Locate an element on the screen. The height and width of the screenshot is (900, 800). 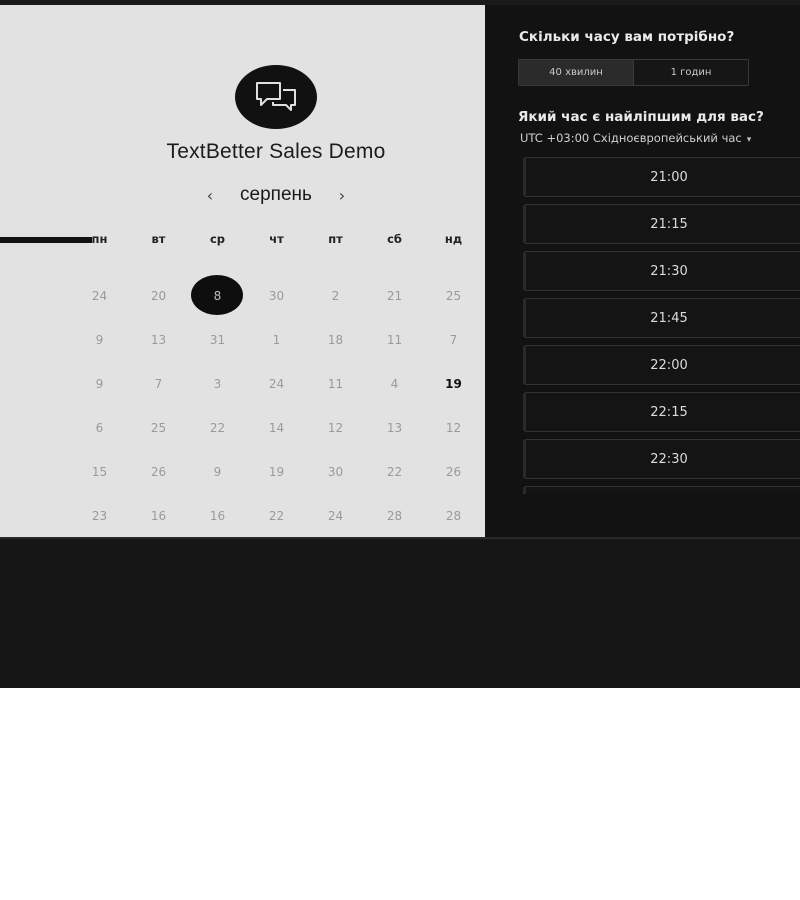
month-navigation: ‹ серпень › is located at coordinates (276, 195).